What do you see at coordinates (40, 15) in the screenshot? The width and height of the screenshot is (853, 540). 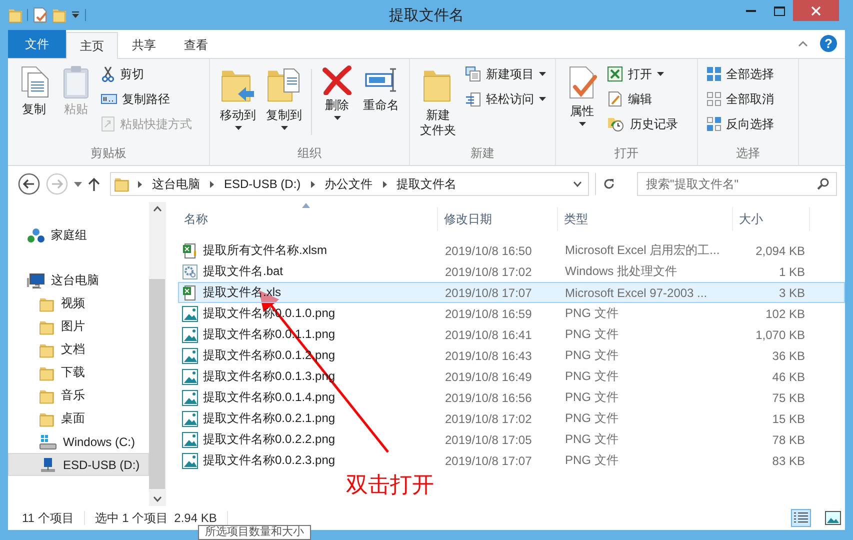 I see `page-check-icon` at bounding box center [40, 15].